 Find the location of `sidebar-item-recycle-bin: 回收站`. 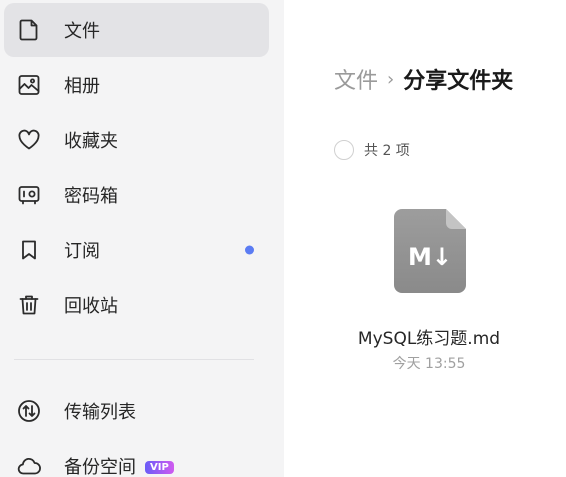

sidebar-item-recycle-bin: 回收站 is located at coordinates (136, 305).